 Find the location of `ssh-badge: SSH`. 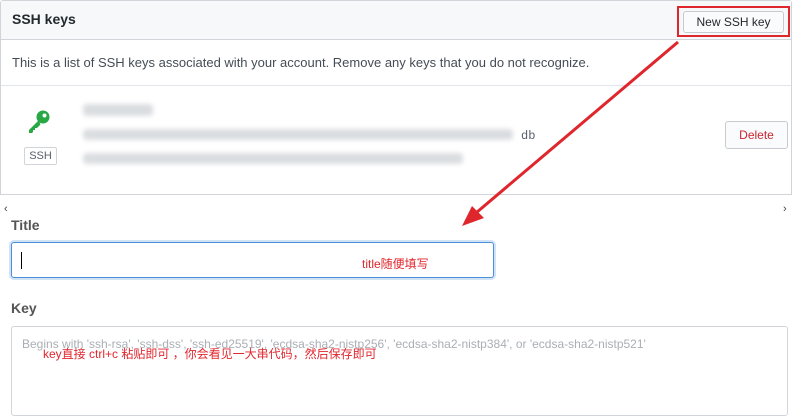

ssh-badge: SSH is located at coordinates (40, 156).